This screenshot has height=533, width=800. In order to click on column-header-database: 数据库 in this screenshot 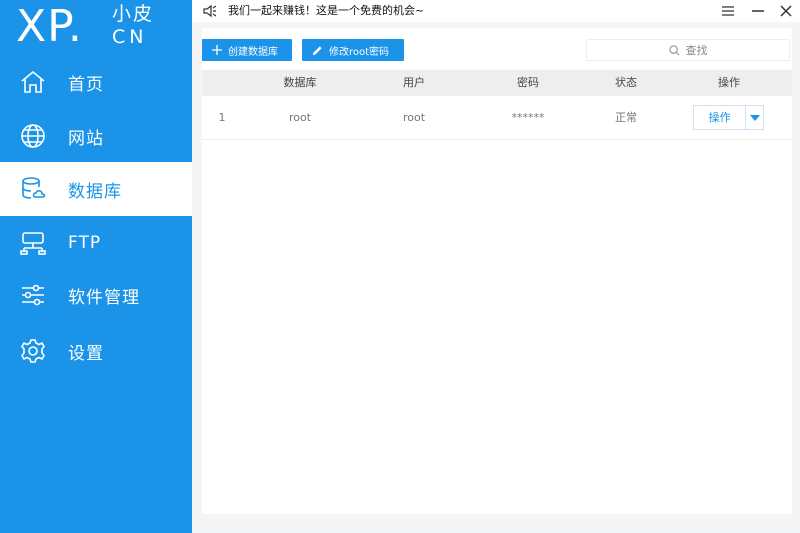, I will do `click(300, 82)`.